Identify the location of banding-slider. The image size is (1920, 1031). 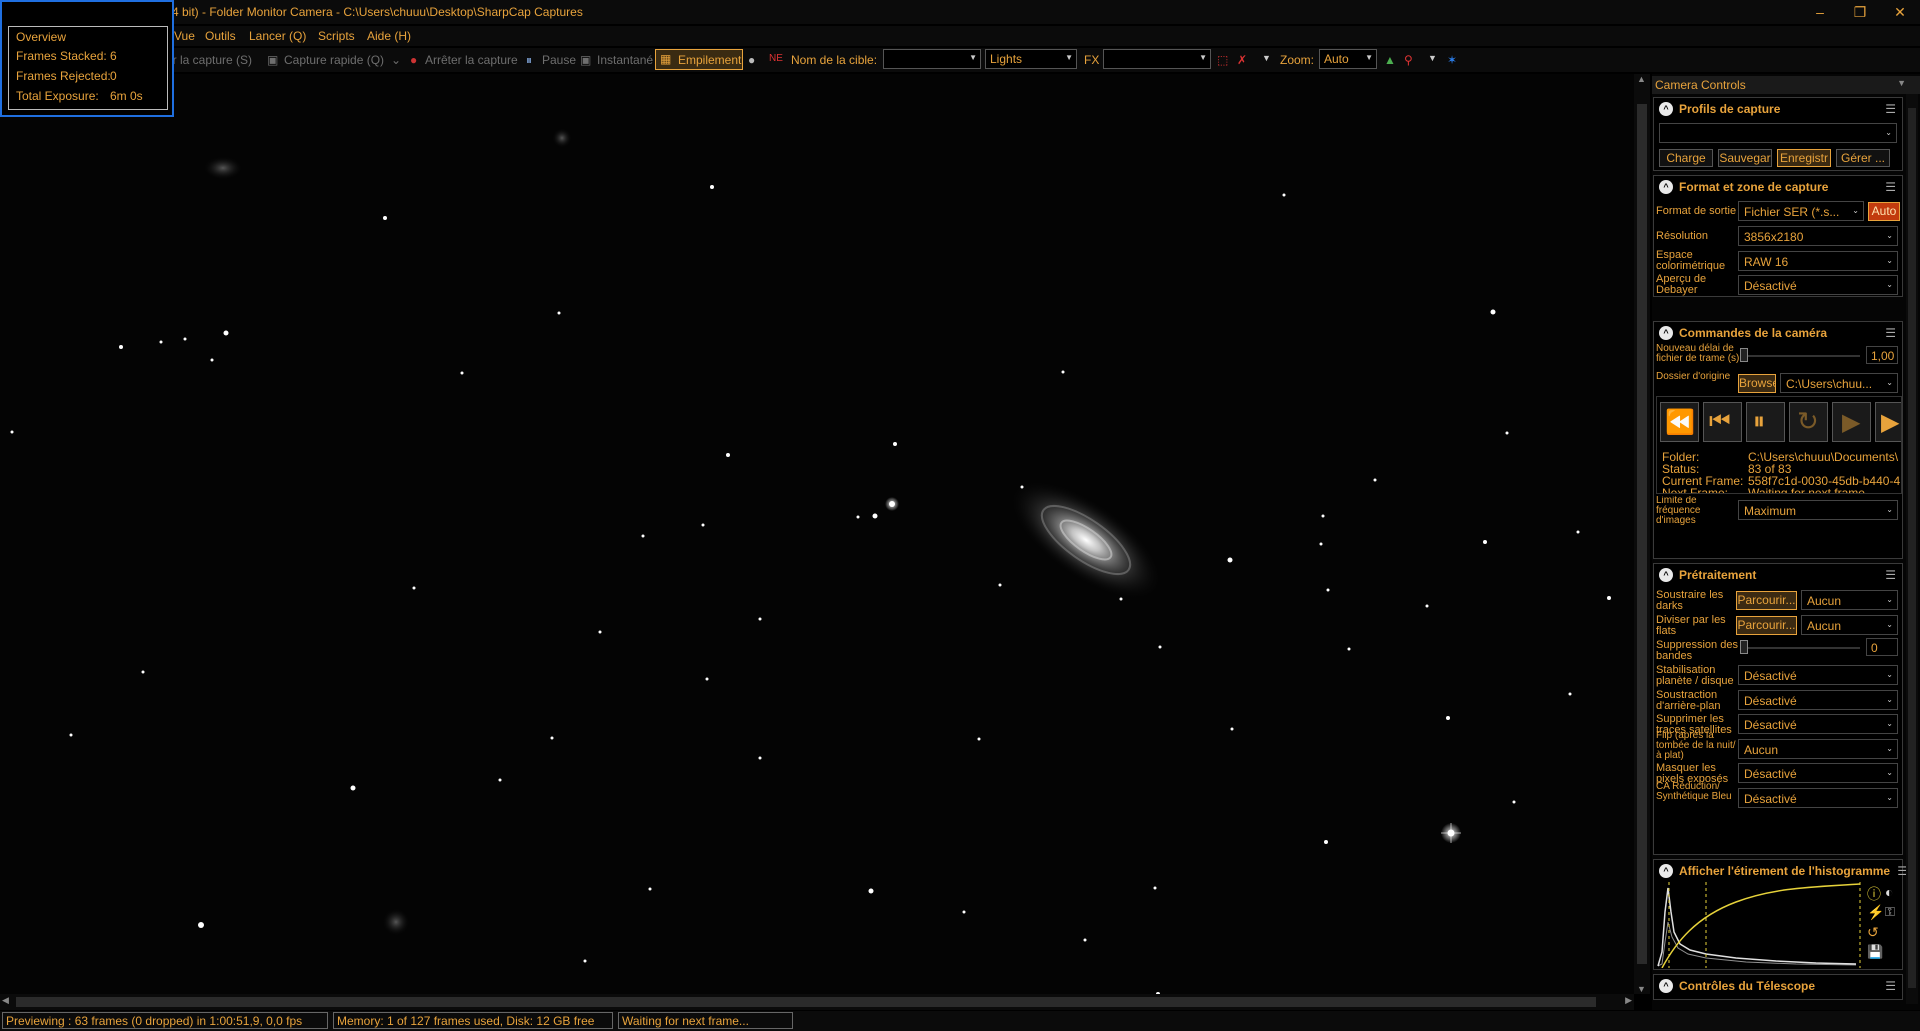
(1800, 648).